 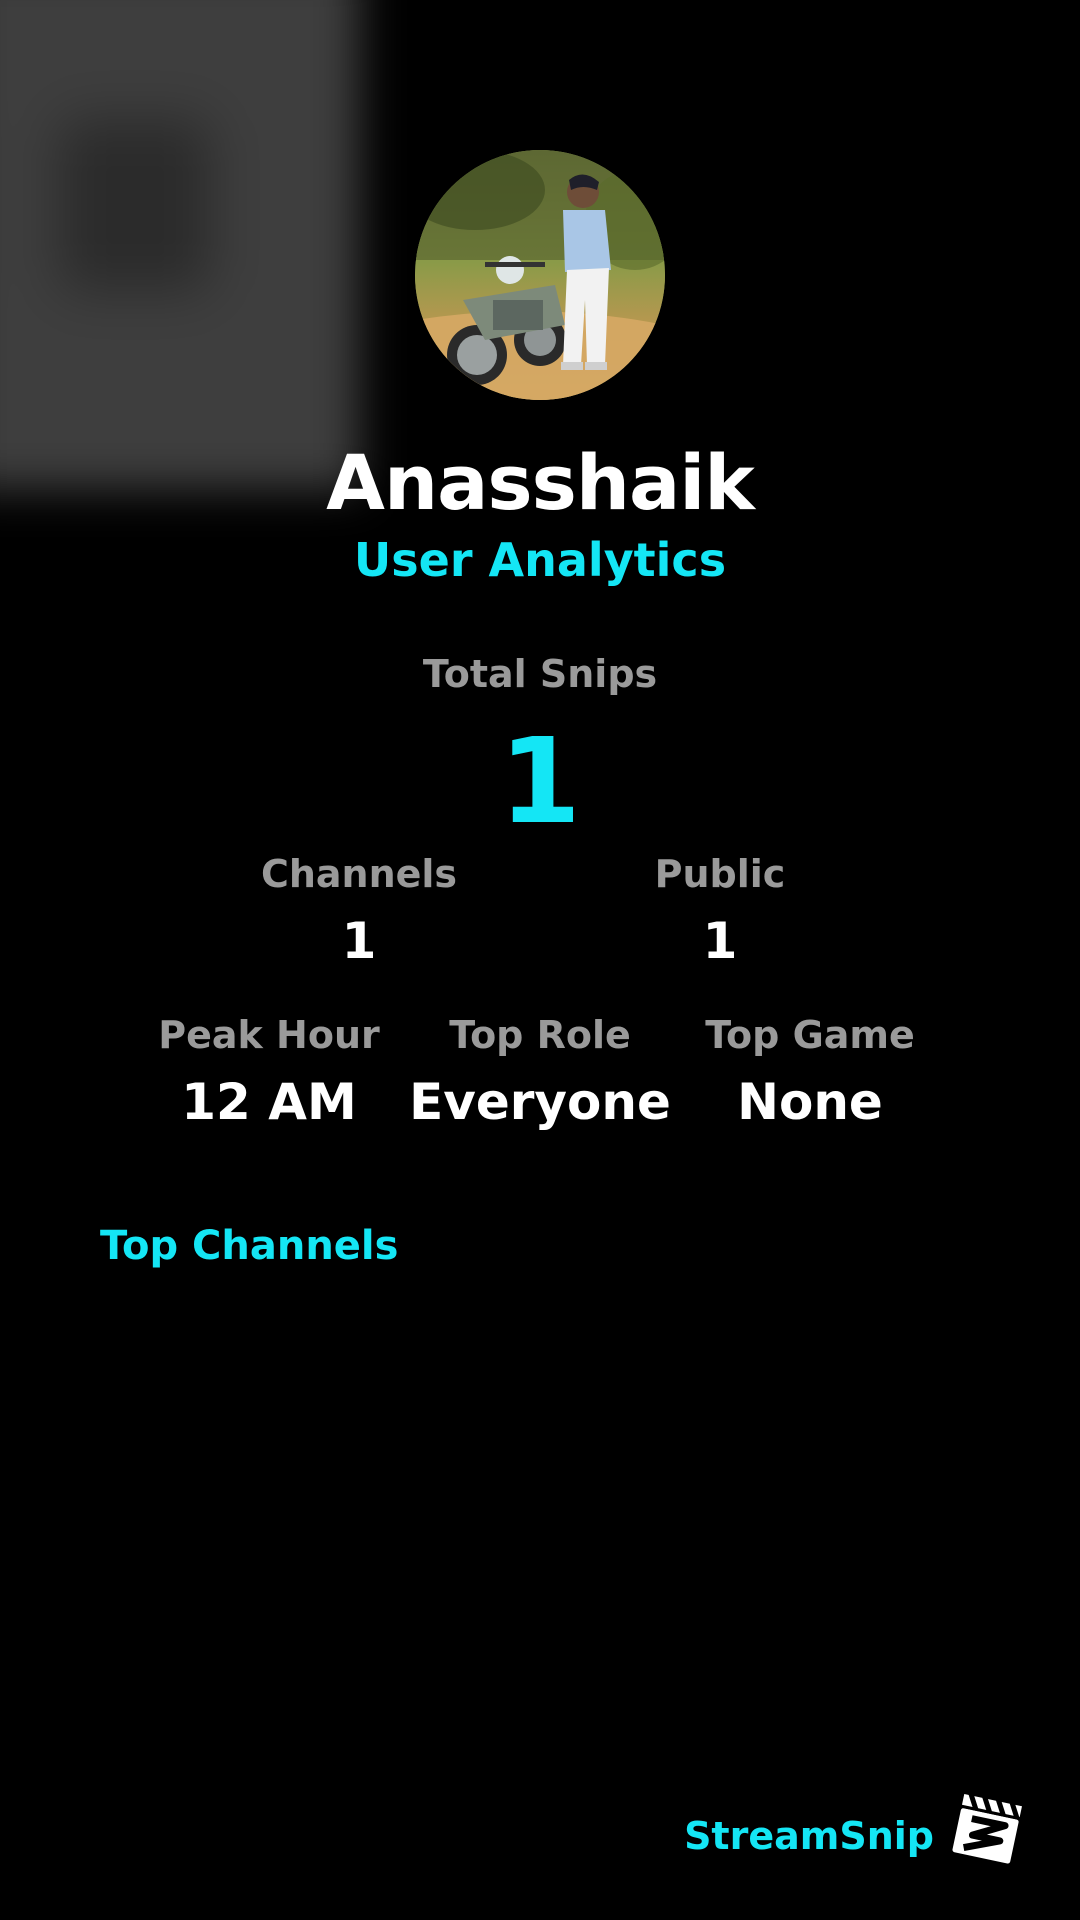 I want to click on total-snips-value: 1, so click(x=540, y=781).